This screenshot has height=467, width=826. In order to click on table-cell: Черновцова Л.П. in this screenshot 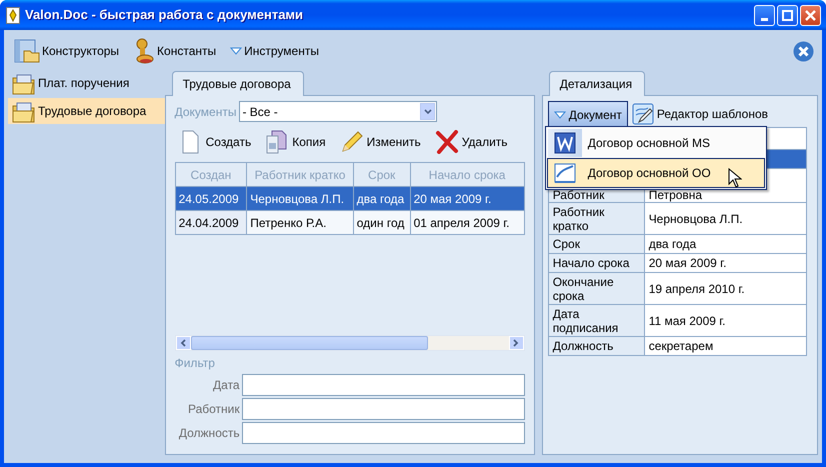, I will do `click(300, 198)`.